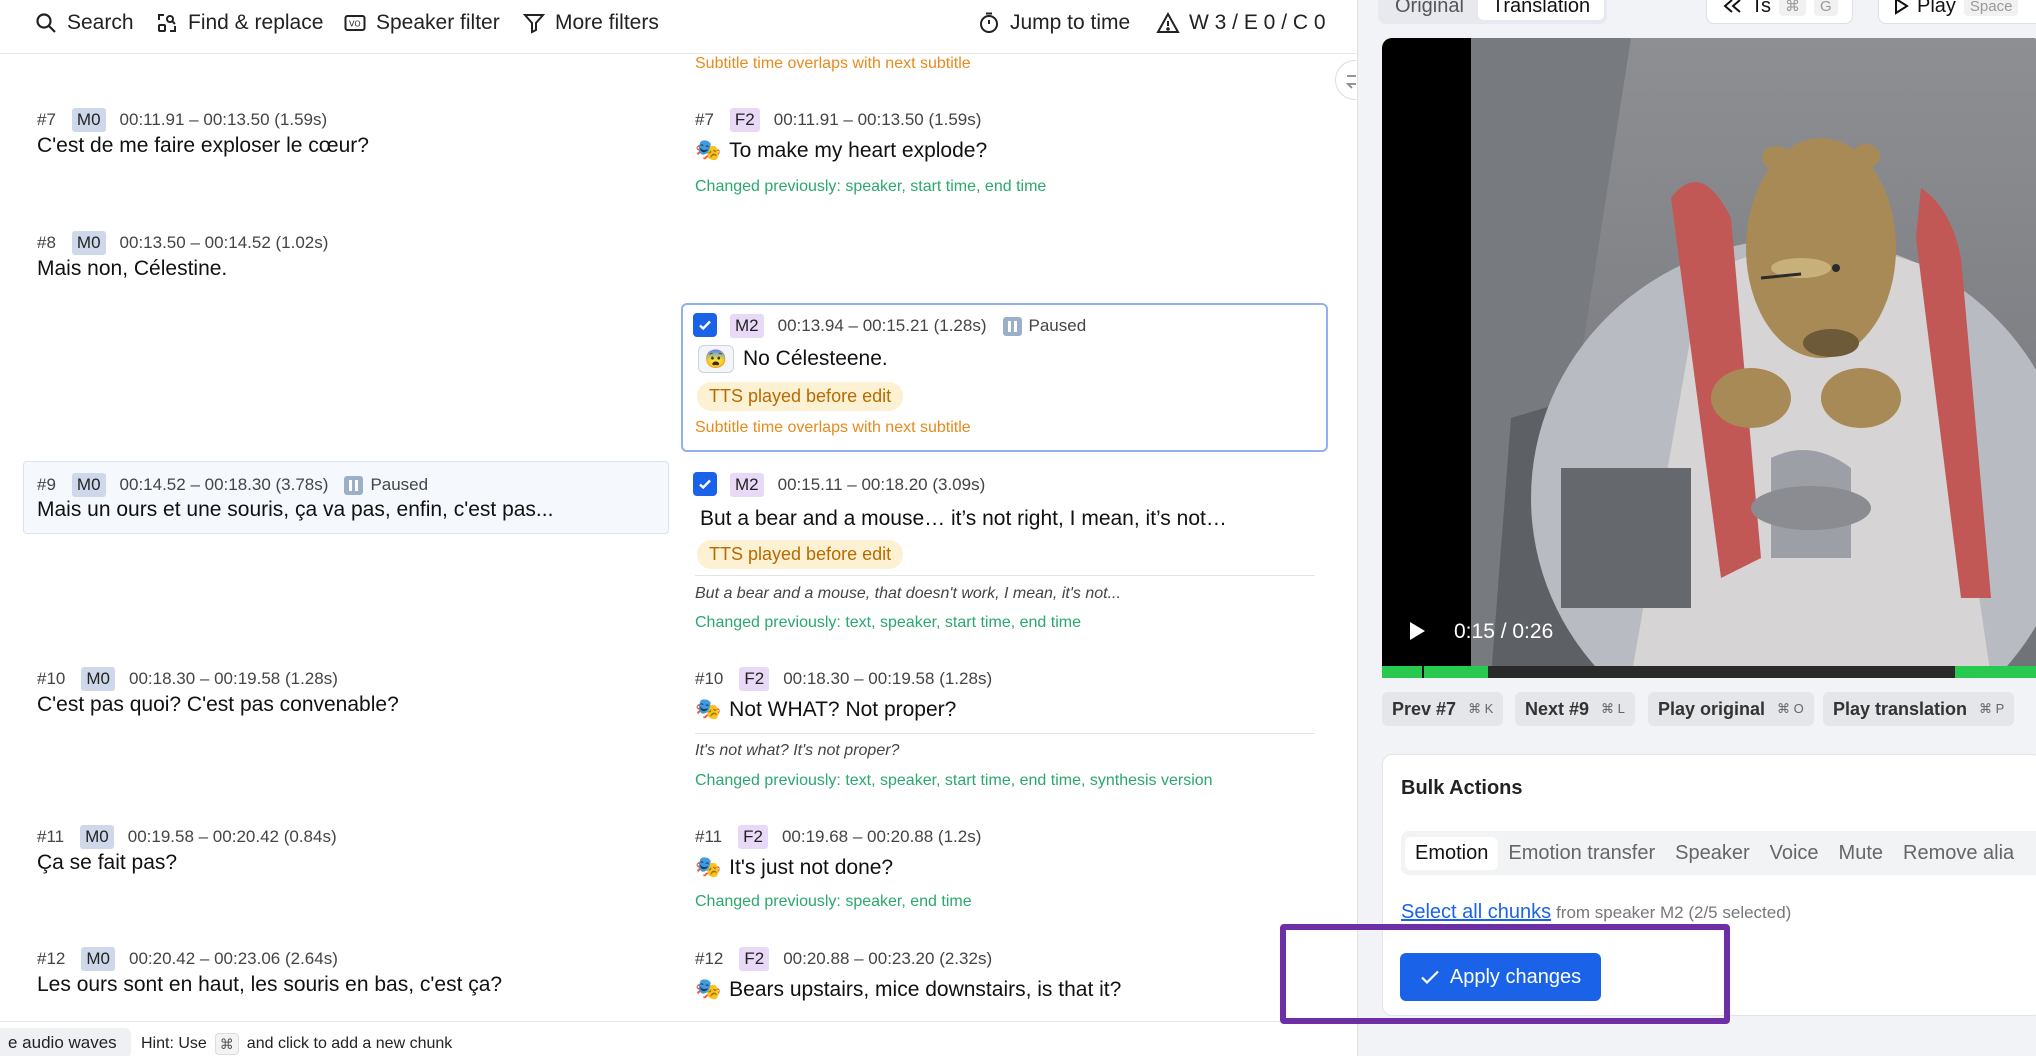 The height and width of the screenshot is (1056, 2036). I want to click on search-button: Search, so click(84, 23).